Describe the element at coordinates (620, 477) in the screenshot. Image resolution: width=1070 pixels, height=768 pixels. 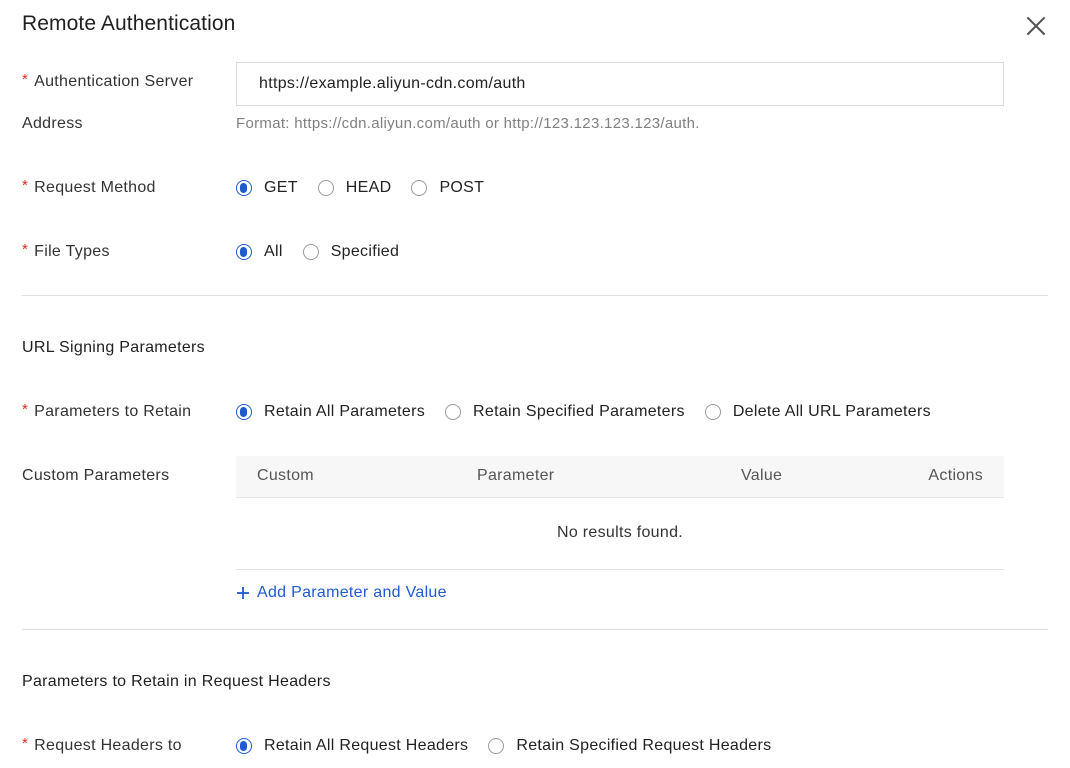
I see `table-header: Custom Parameter Value Actions` at that location.